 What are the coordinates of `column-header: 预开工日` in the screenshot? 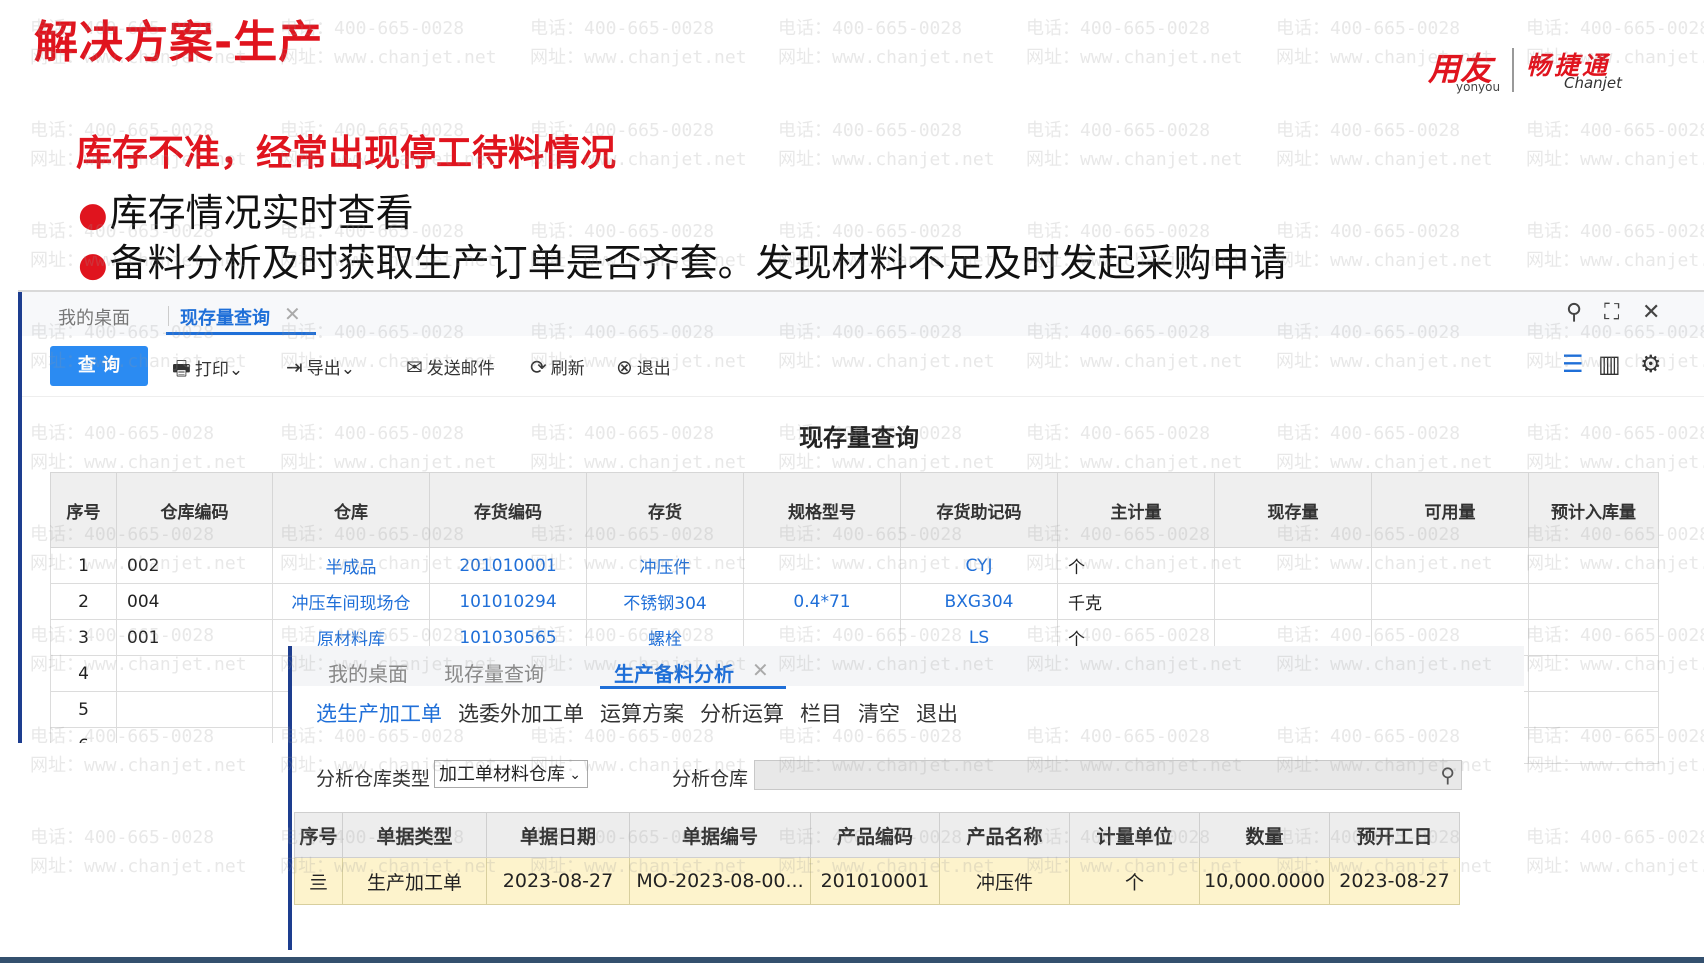 It's located at (1394, 835).